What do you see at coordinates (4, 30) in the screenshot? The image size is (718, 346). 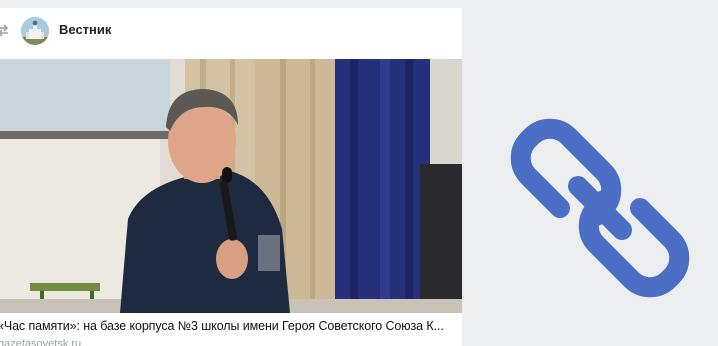 I see `repost-arrow-icon` at bounding box center [4, 30].